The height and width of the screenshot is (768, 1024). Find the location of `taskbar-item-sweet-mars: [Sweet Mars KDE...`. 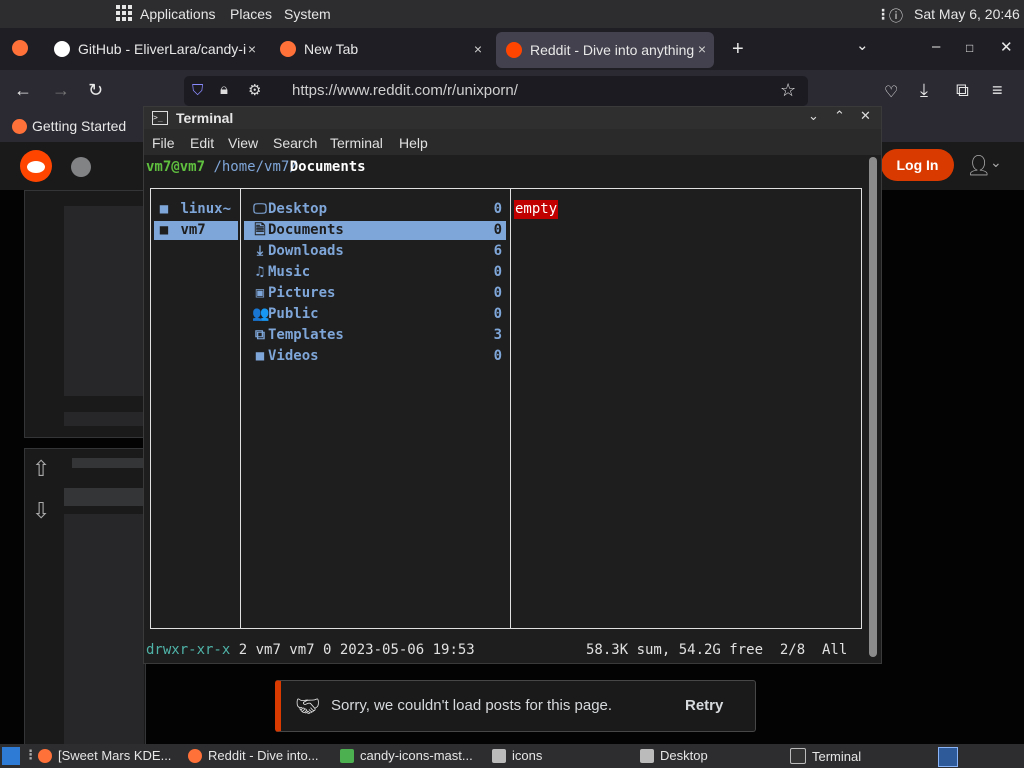

taskbar-item-sweet-mars: [Sweet Mars KDE... is located at coordinates (104, 755).